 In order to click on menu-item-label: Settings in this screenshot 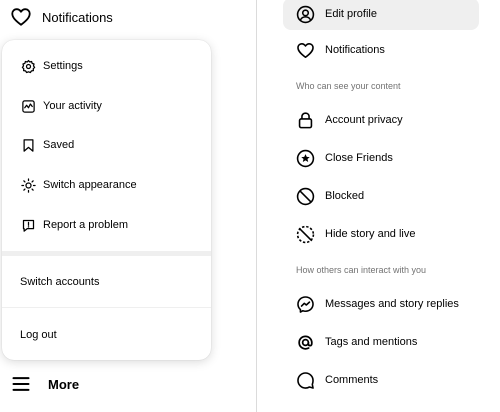, I will do `click(63, 66)`.